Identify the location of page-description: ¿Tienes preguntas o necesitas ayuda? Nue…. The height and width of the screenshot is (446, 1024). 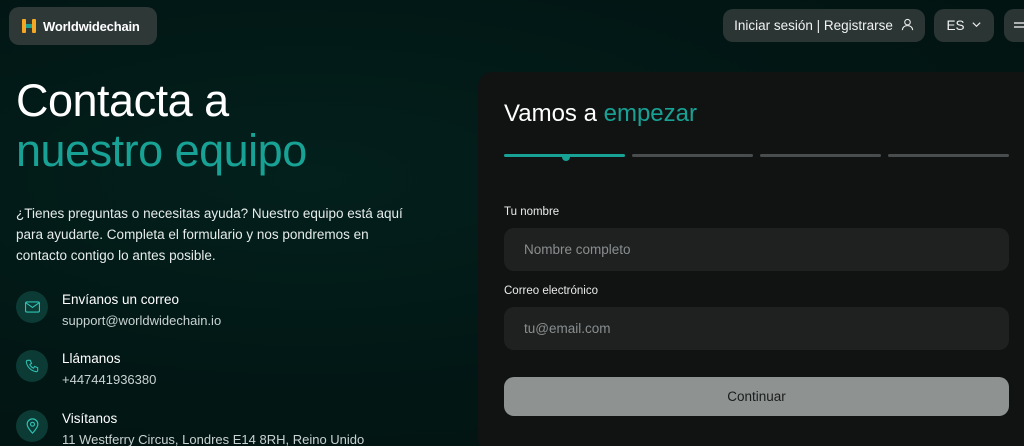
(209, 234).